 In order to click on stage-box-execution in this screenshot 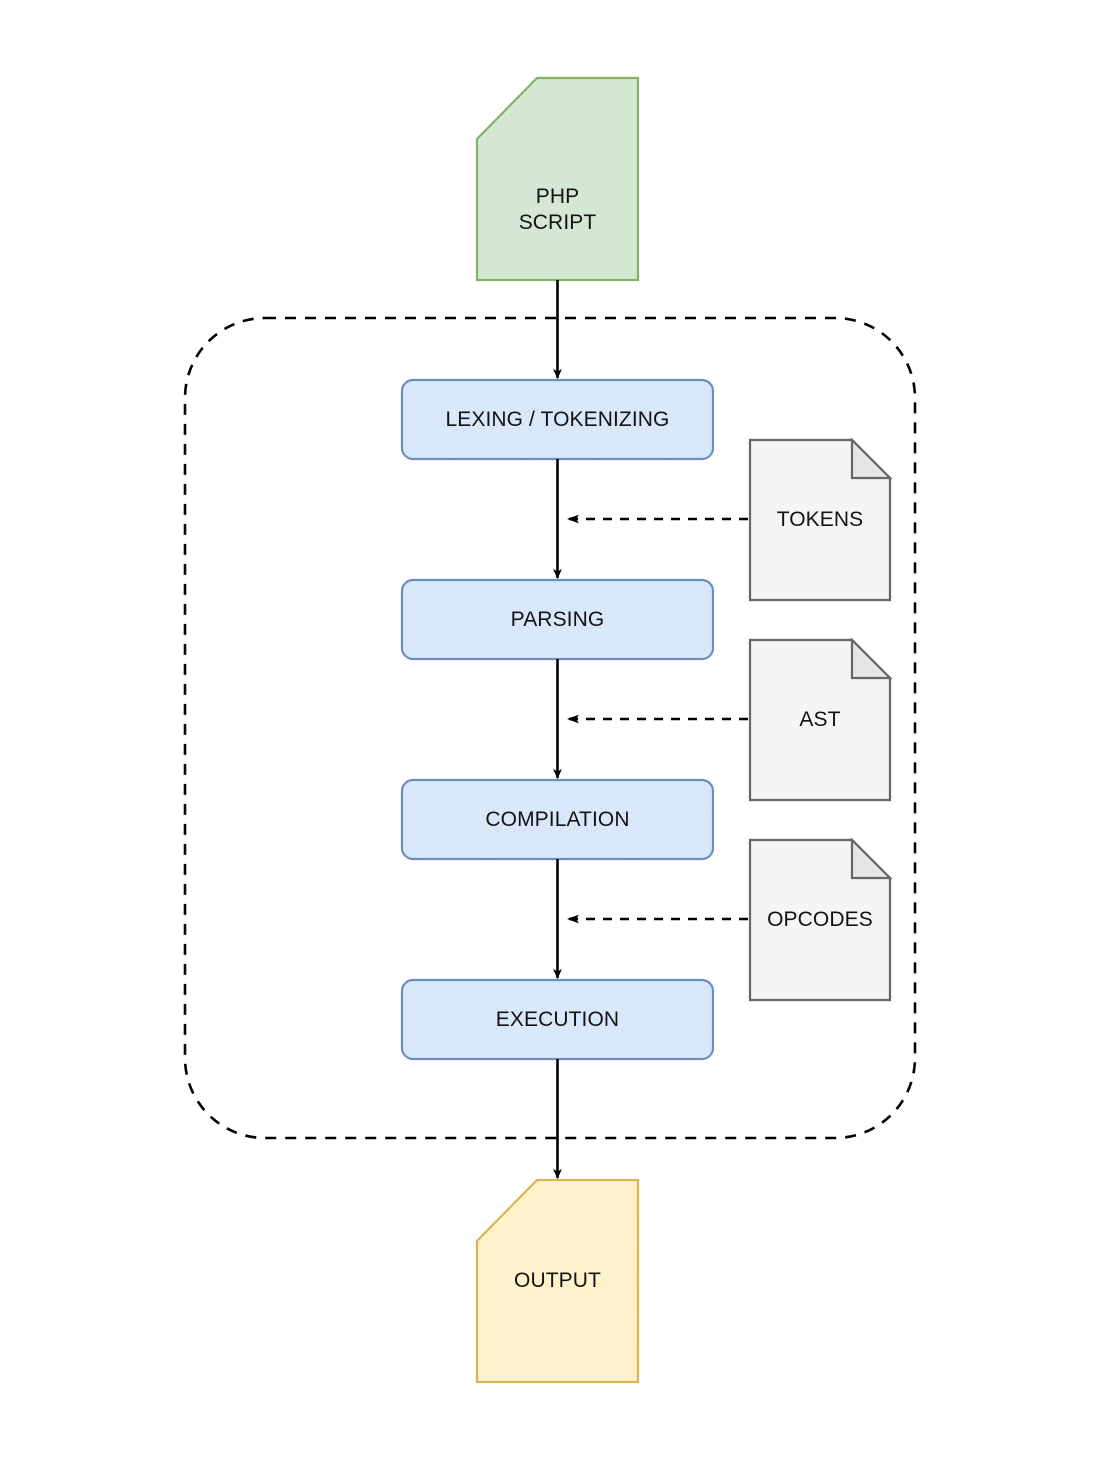, I will do `click(557, 1019)`.